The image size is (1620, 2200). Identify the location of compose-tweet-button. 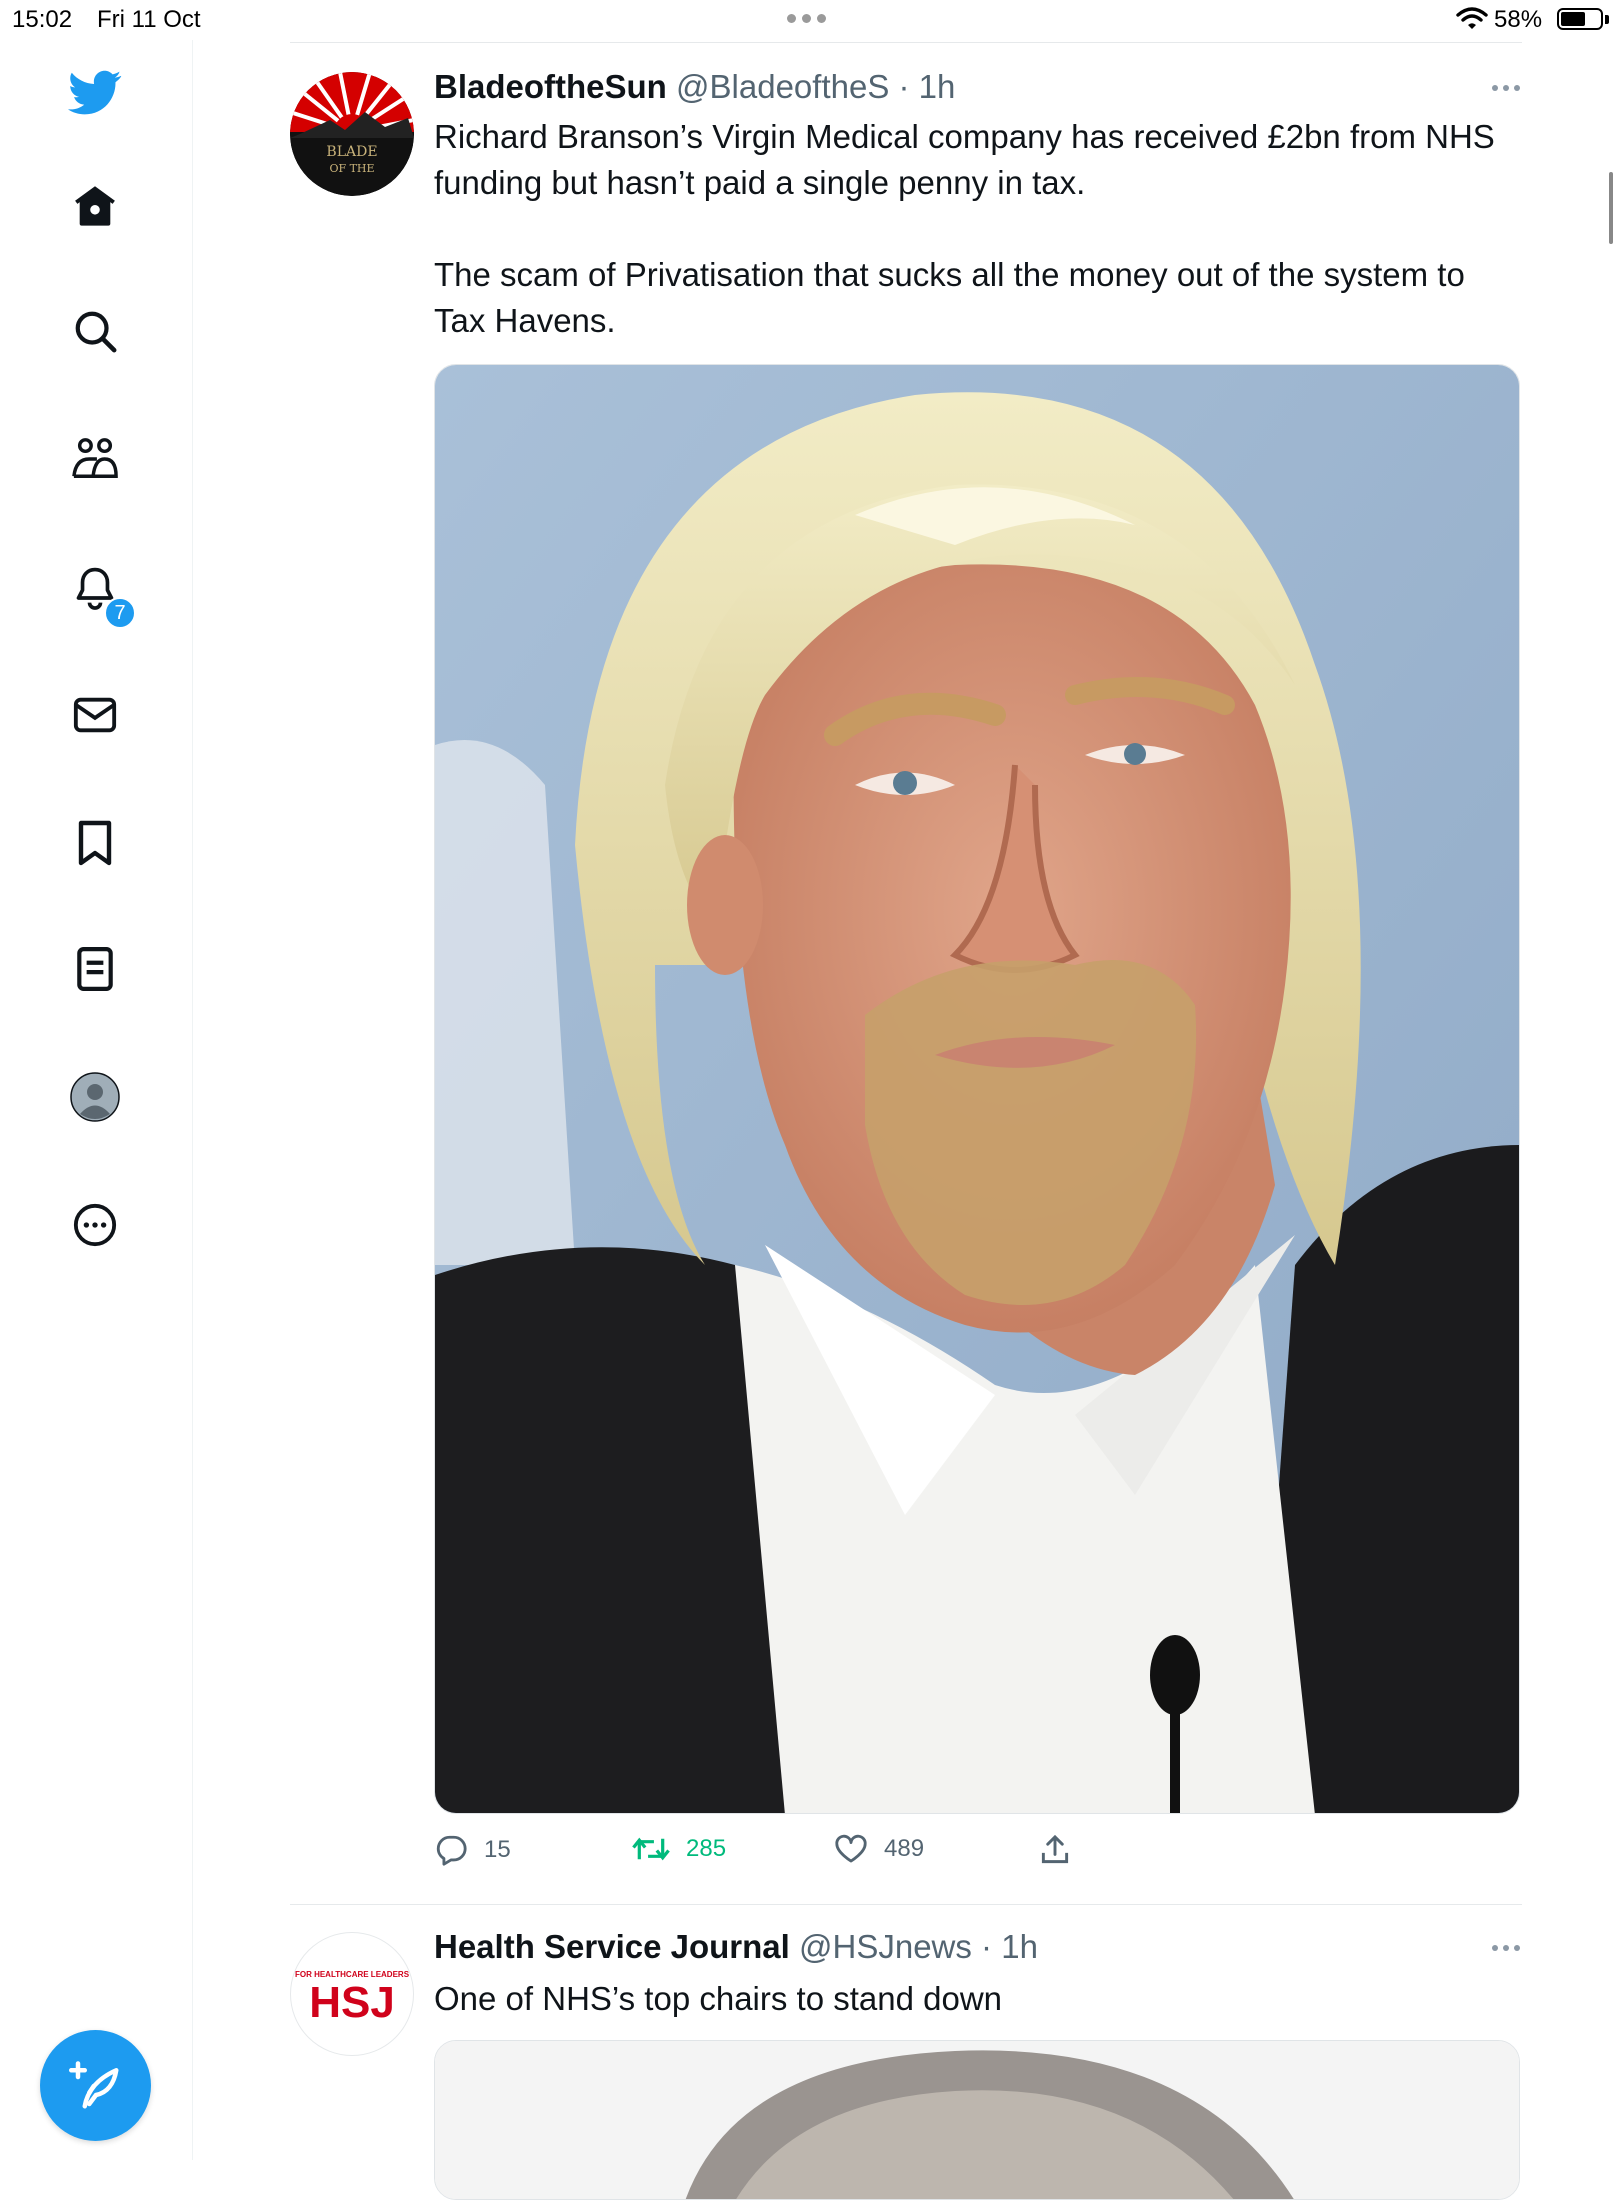
(95, 2085).